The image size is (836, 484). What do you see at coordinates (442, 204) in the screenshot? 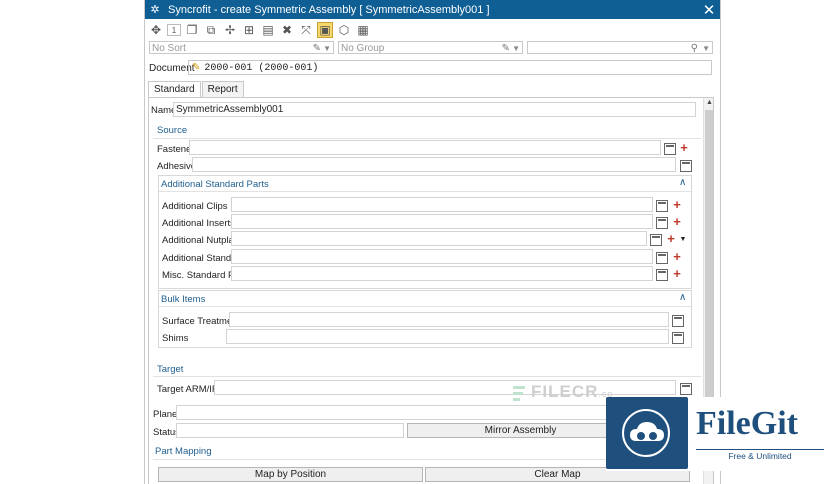
I see `additional-clips-field` at bounding box center [442, 204].